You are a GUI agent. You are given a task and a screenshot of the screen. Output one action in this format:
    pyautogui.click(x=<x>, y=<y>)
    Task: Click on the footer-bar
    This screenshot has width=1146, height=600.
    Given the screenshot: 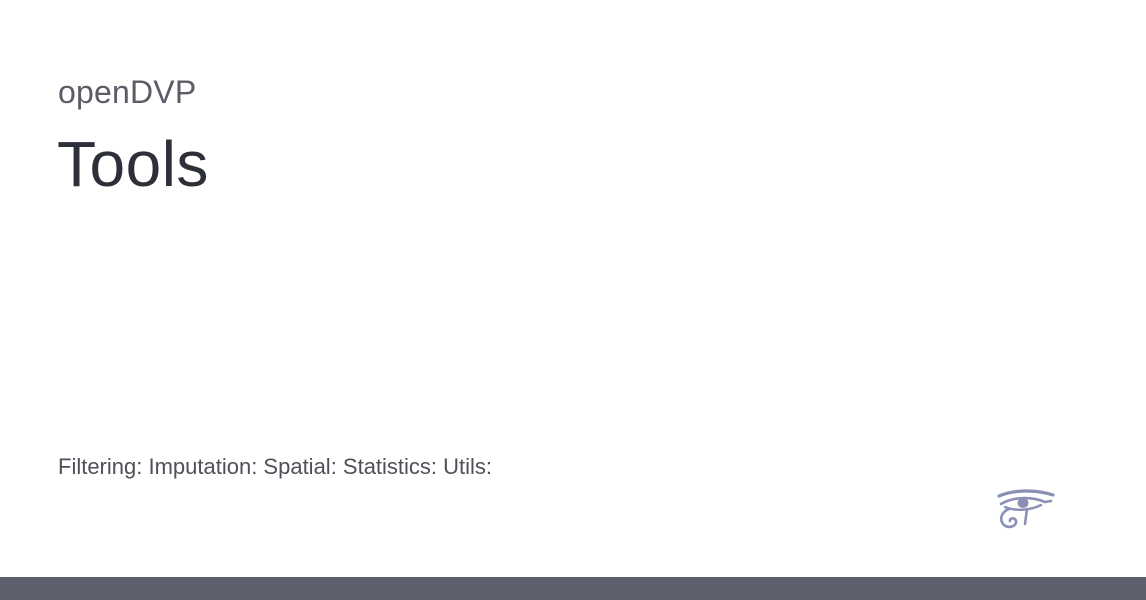 What is the action you would take?
    pyautogui.click(x=573, y=588)
    